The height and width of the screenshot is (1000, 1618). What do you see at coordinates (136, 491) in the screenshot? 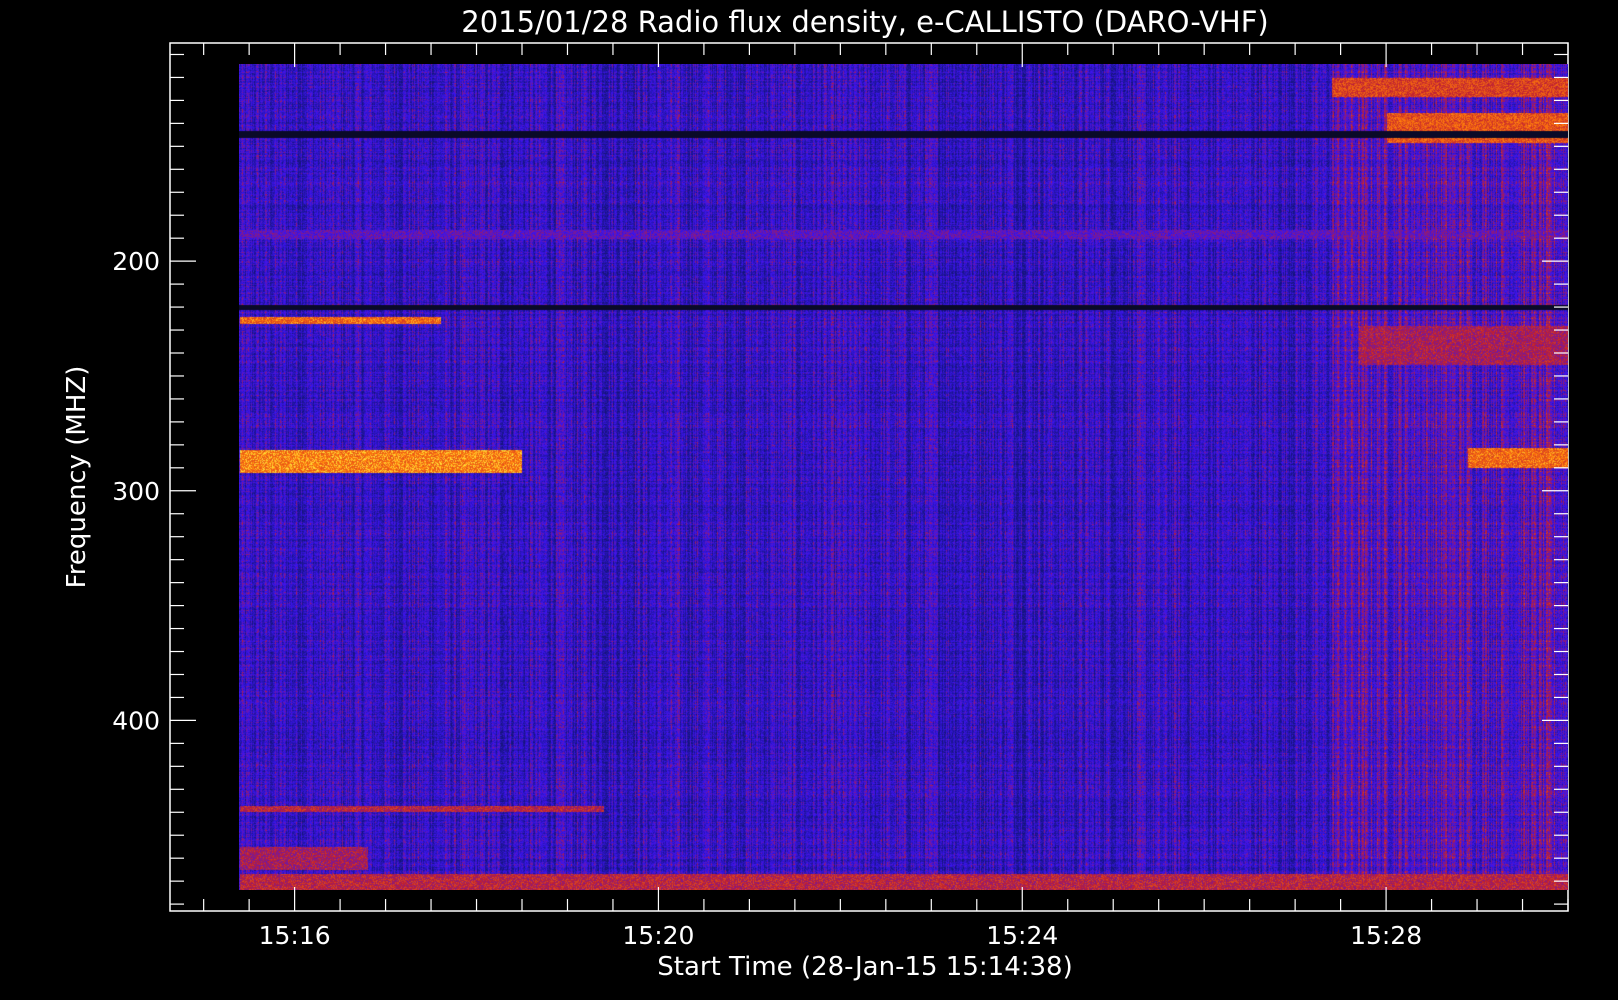
I see `y-tick-label: 300` at bounding box center [136, 491].